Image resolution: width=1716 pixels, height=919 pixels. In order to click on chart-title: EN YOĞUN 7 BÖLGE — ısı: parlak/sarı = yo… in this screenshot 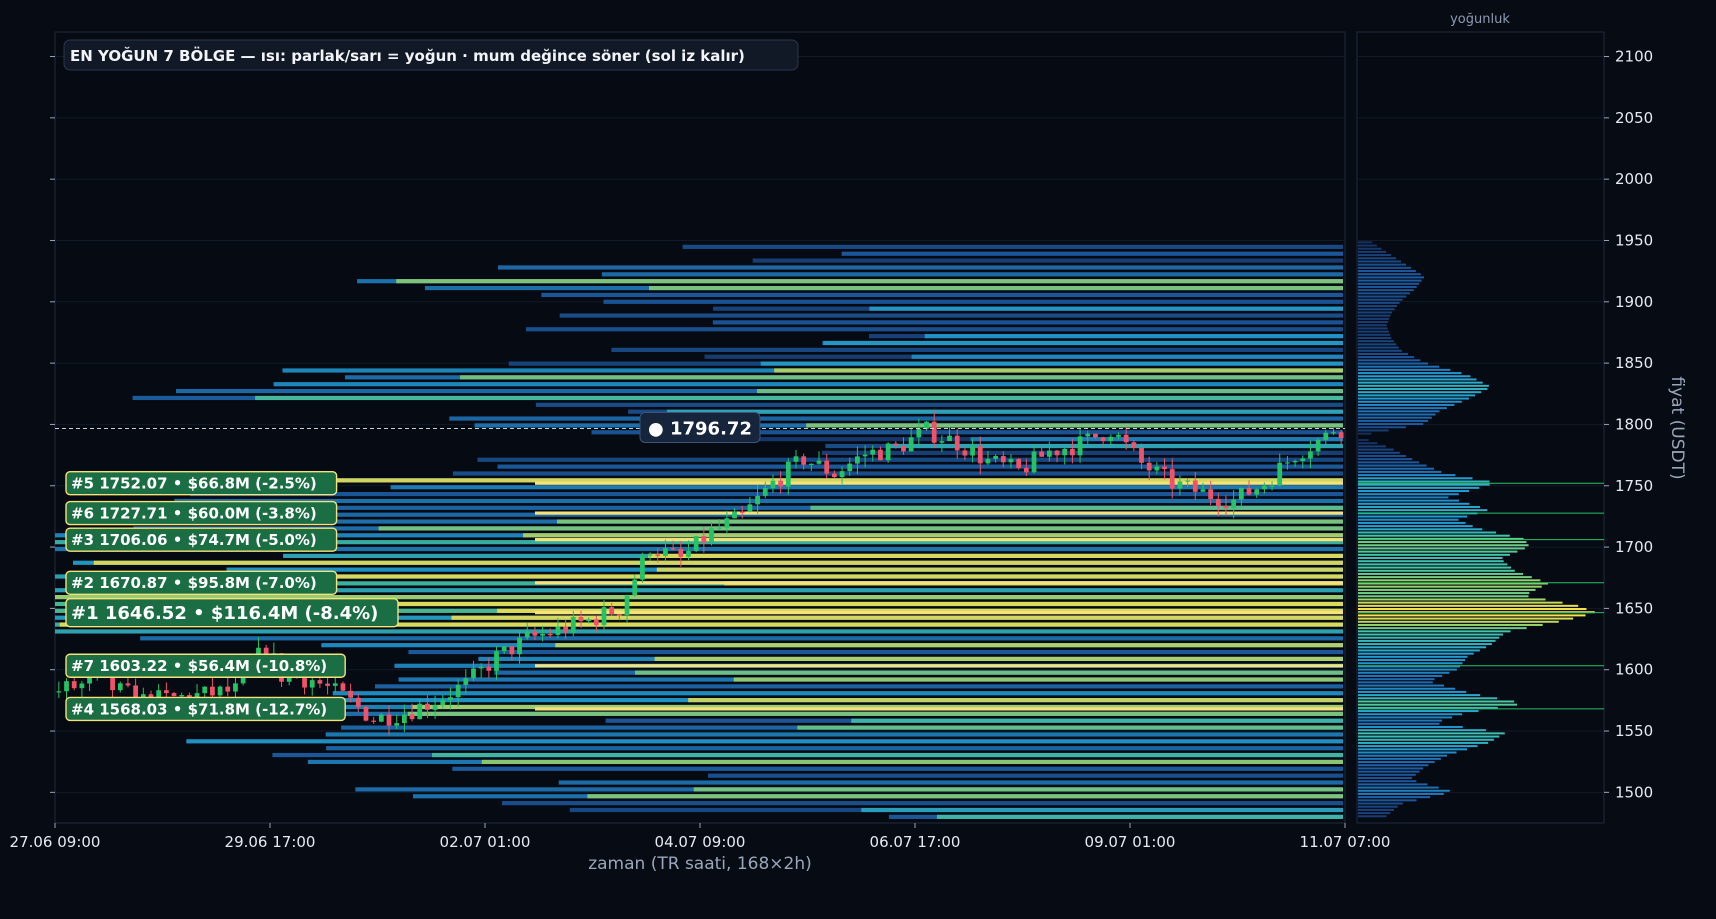, I will do `click(407, 55)`.